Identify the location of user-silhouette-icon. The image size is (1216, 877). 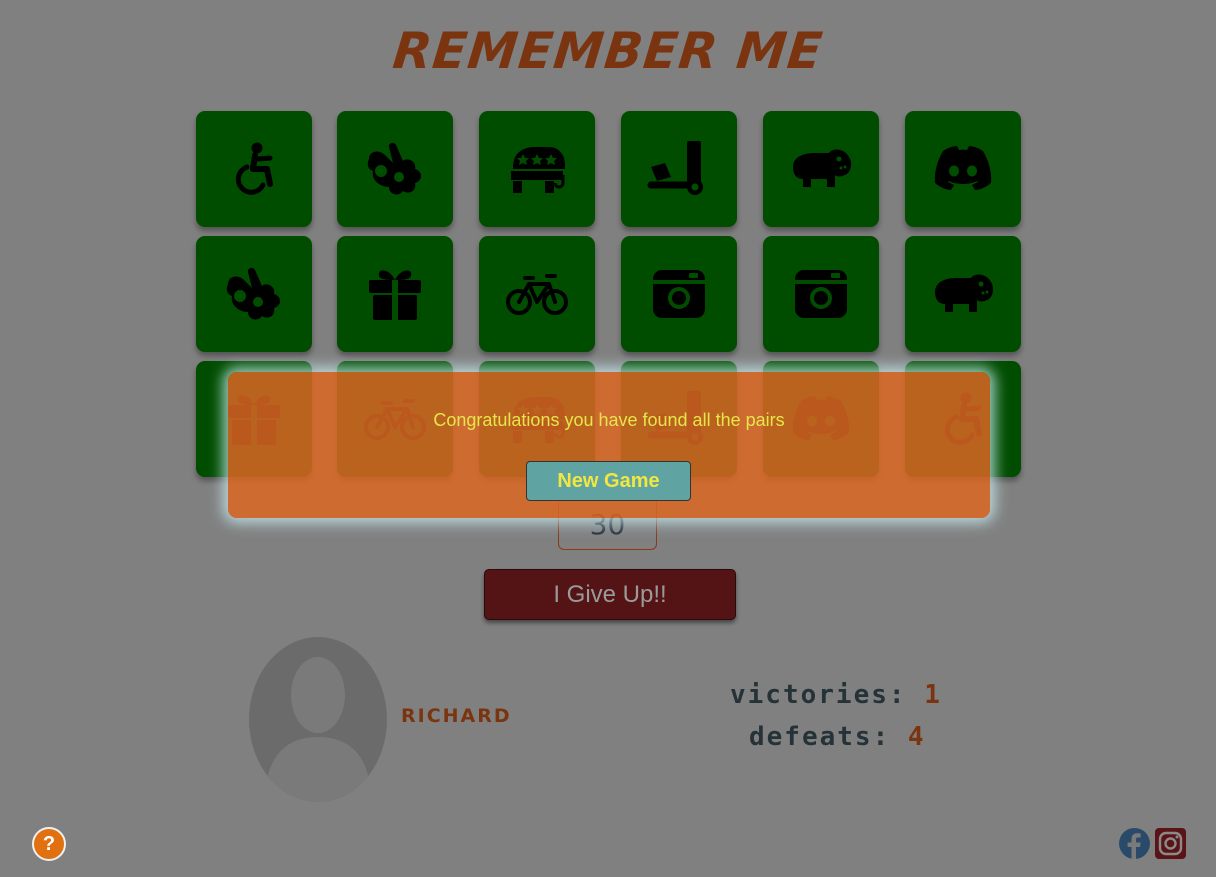
(318, 729).